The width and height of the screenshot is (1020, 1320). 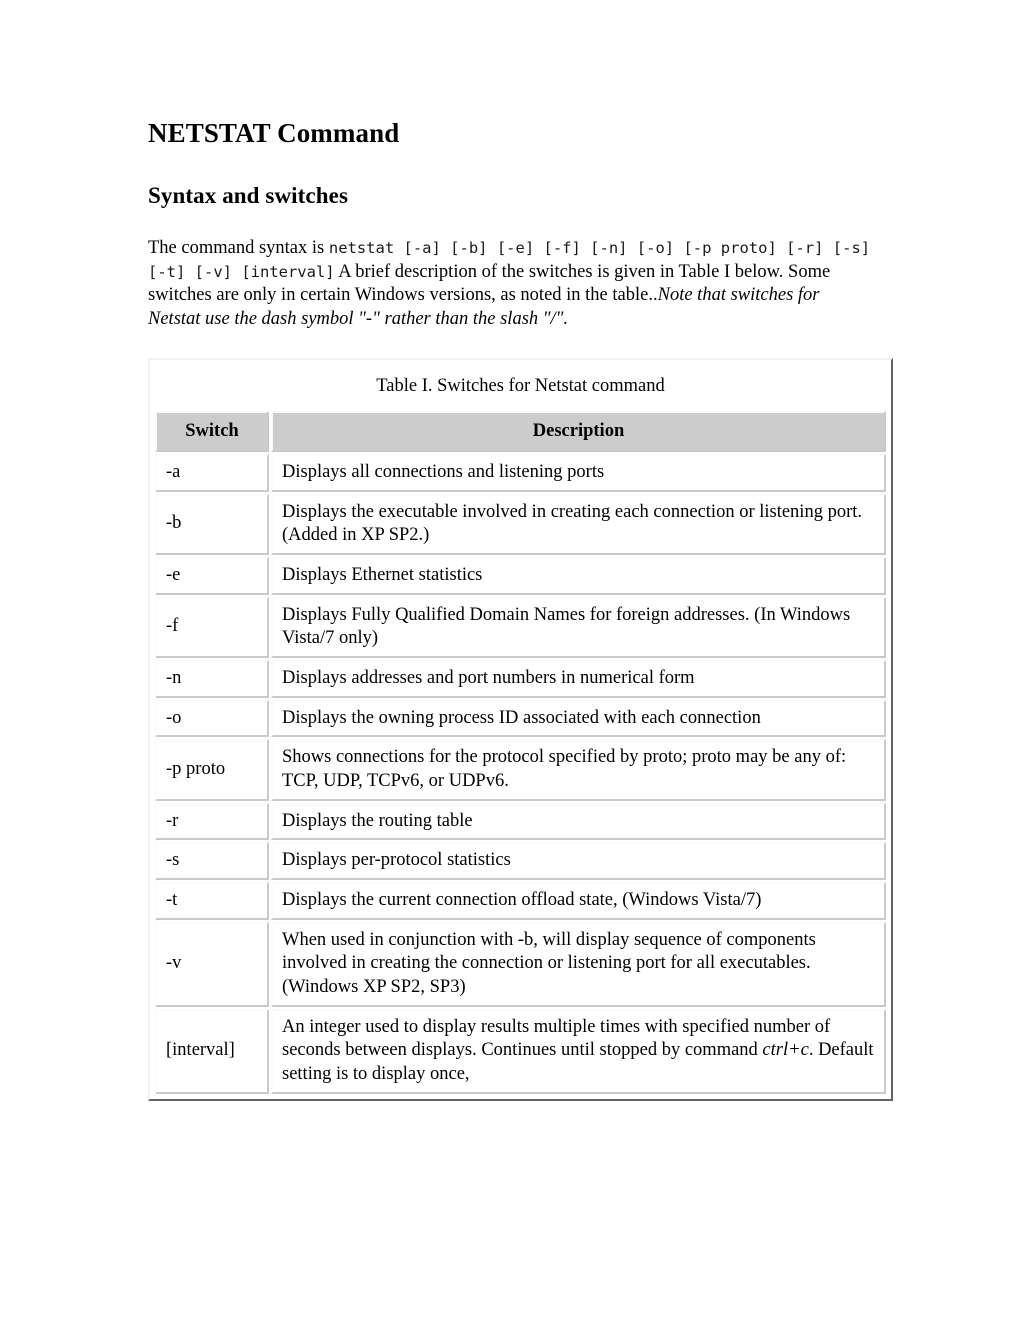 What do you see at coordinates (212, 861) in the screenshot?
I see `cell-switch: -s` at bounding box center [212, 861].